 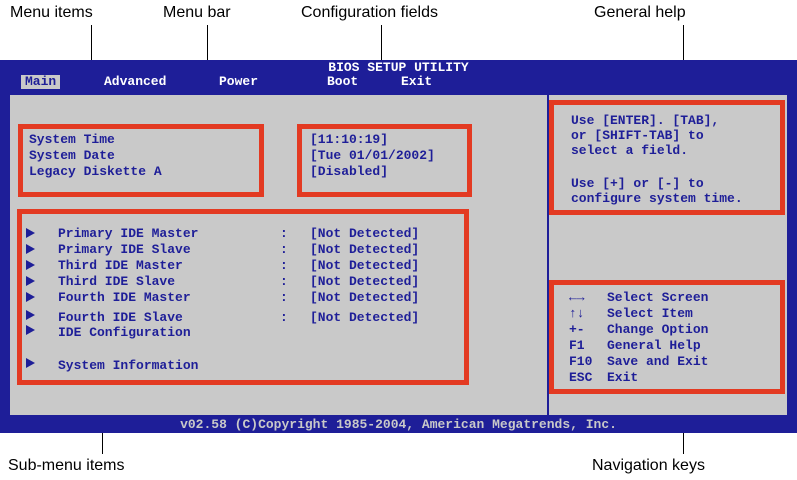 What do you see at coordinates (654, 345) in the screenshot?
I see `nav-action: General Help` at bounding box center [654, 345].